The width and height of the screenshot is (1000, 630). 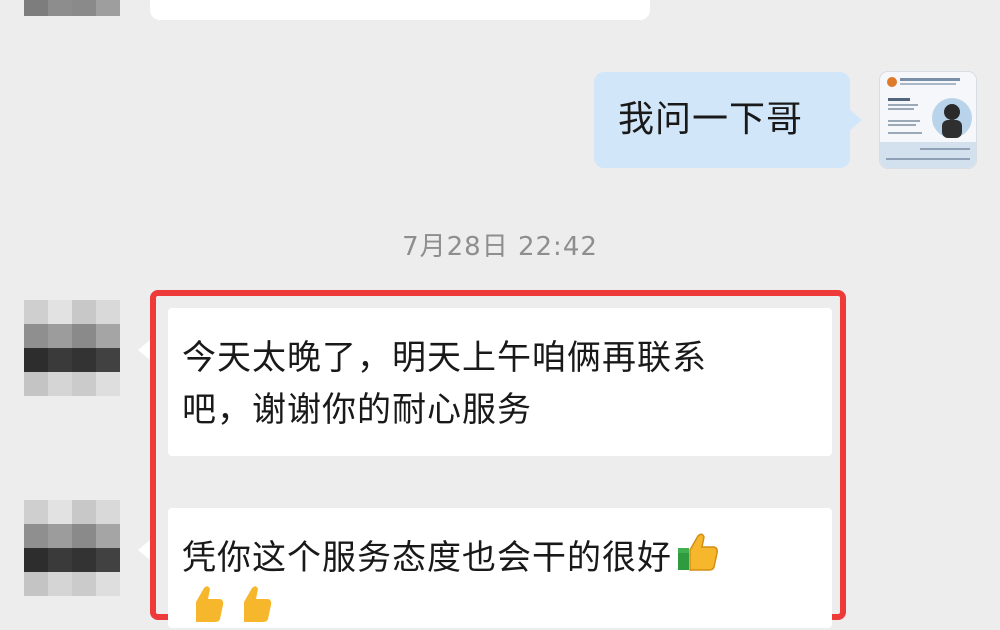 I want to click on self-avatar-business-card, so click(x=928, y=120).